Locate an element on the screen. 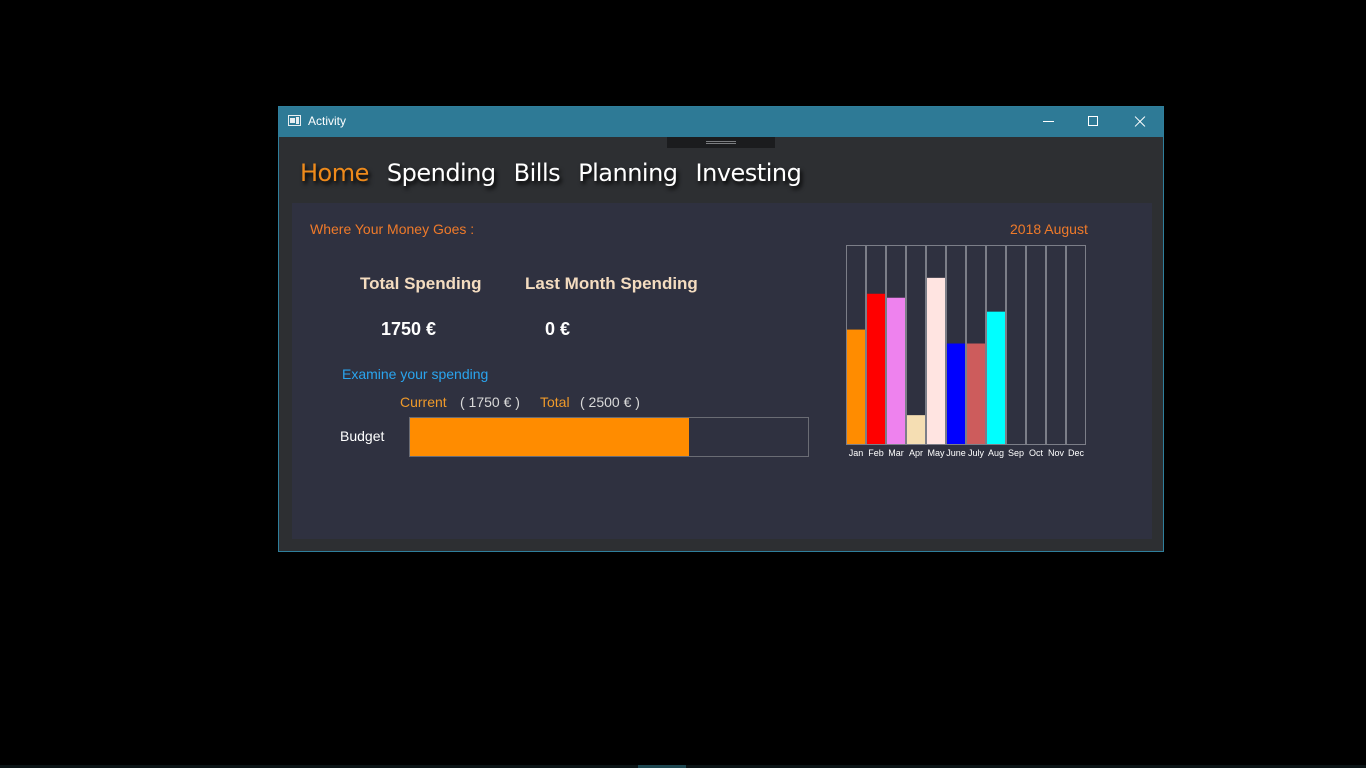 The image size is (1366, 768). month-label-jan: Jan is located at coordinates (856, 453).